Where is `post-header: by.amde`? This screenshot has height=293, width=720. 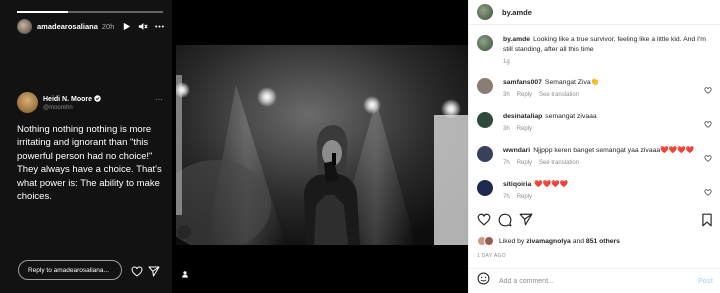
post-header: by.amde is located at coordinates (594, 12).